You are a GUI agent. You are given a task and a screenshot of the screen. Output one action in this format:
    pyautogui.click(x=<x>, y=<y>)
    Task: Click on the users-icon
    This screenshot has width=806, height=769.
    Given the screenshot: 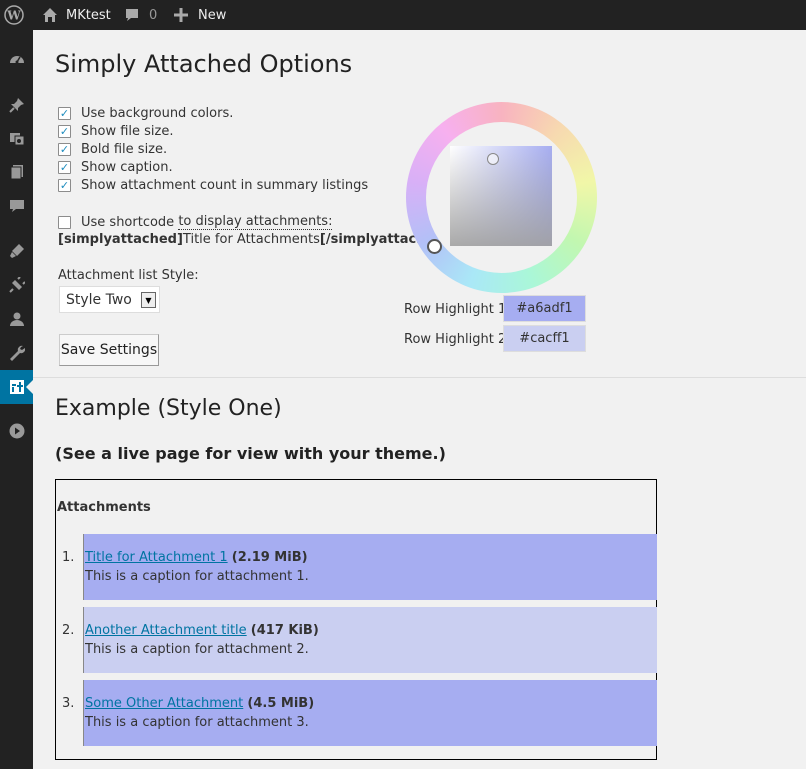 What is the action you would take?
    pyautogui.click(x=16, y=319)
    